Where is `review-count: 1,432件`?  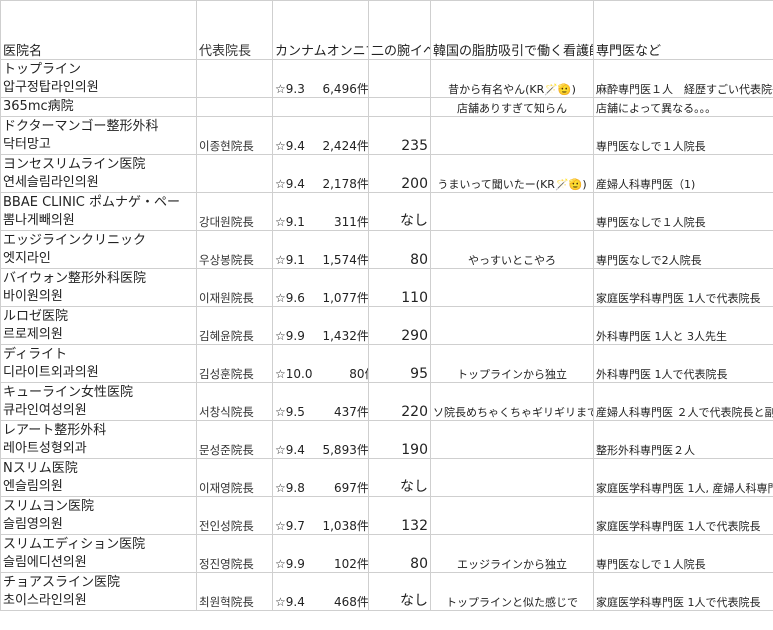 review-count: 1,432件 is located at coordinates (345, 336).